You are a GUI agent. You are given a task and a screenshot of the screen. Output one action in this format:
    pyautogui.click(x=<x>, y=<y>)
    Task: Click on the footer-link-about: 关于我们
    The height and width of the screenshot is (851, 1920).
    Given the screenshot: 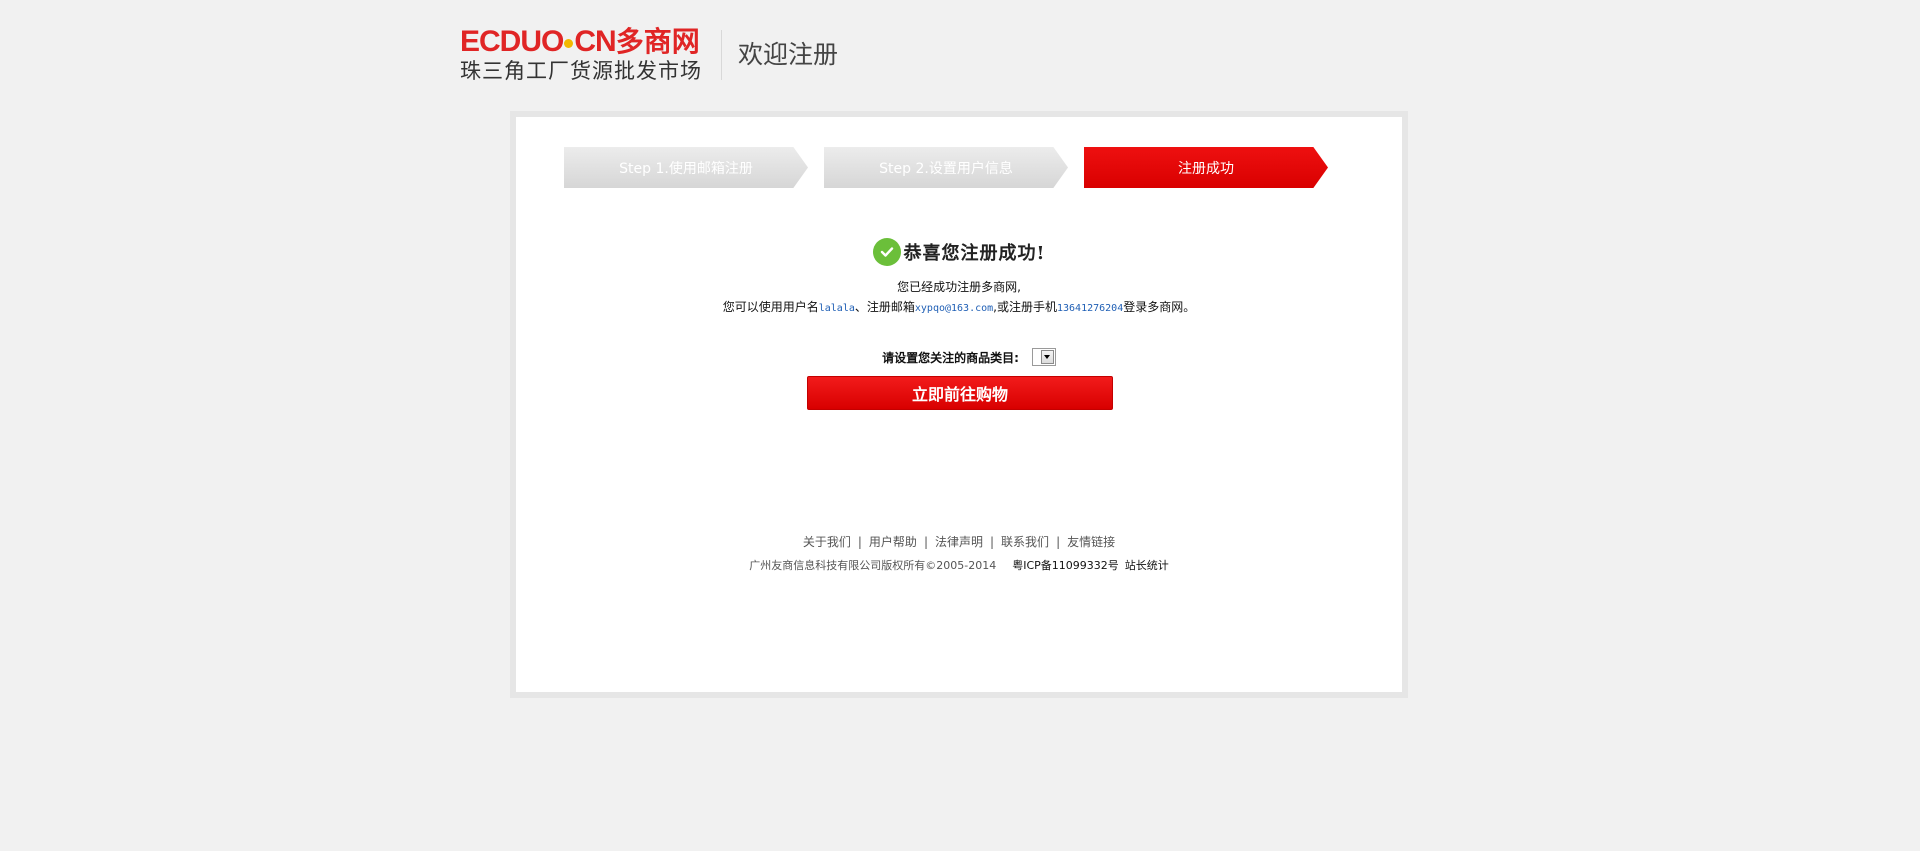 What is the action you would take?
    pyautogui.click(x=827, y=542)
    